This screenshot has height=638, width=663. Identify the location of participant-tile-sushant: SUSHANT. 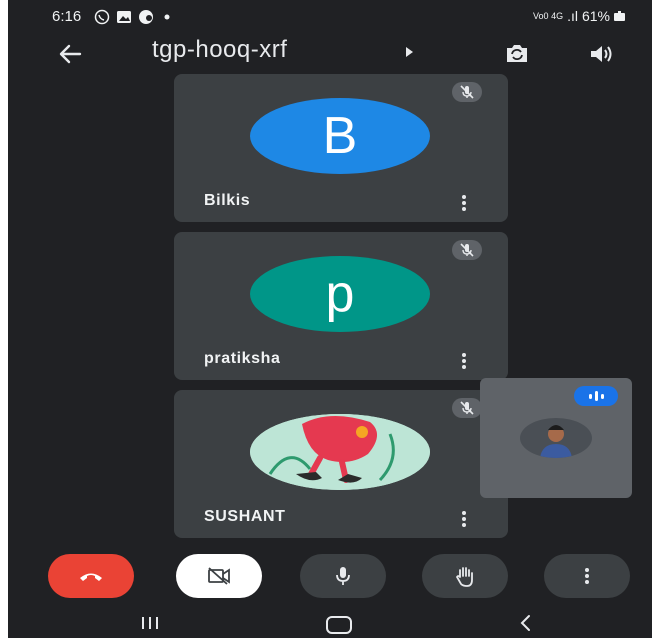
(341, 464).